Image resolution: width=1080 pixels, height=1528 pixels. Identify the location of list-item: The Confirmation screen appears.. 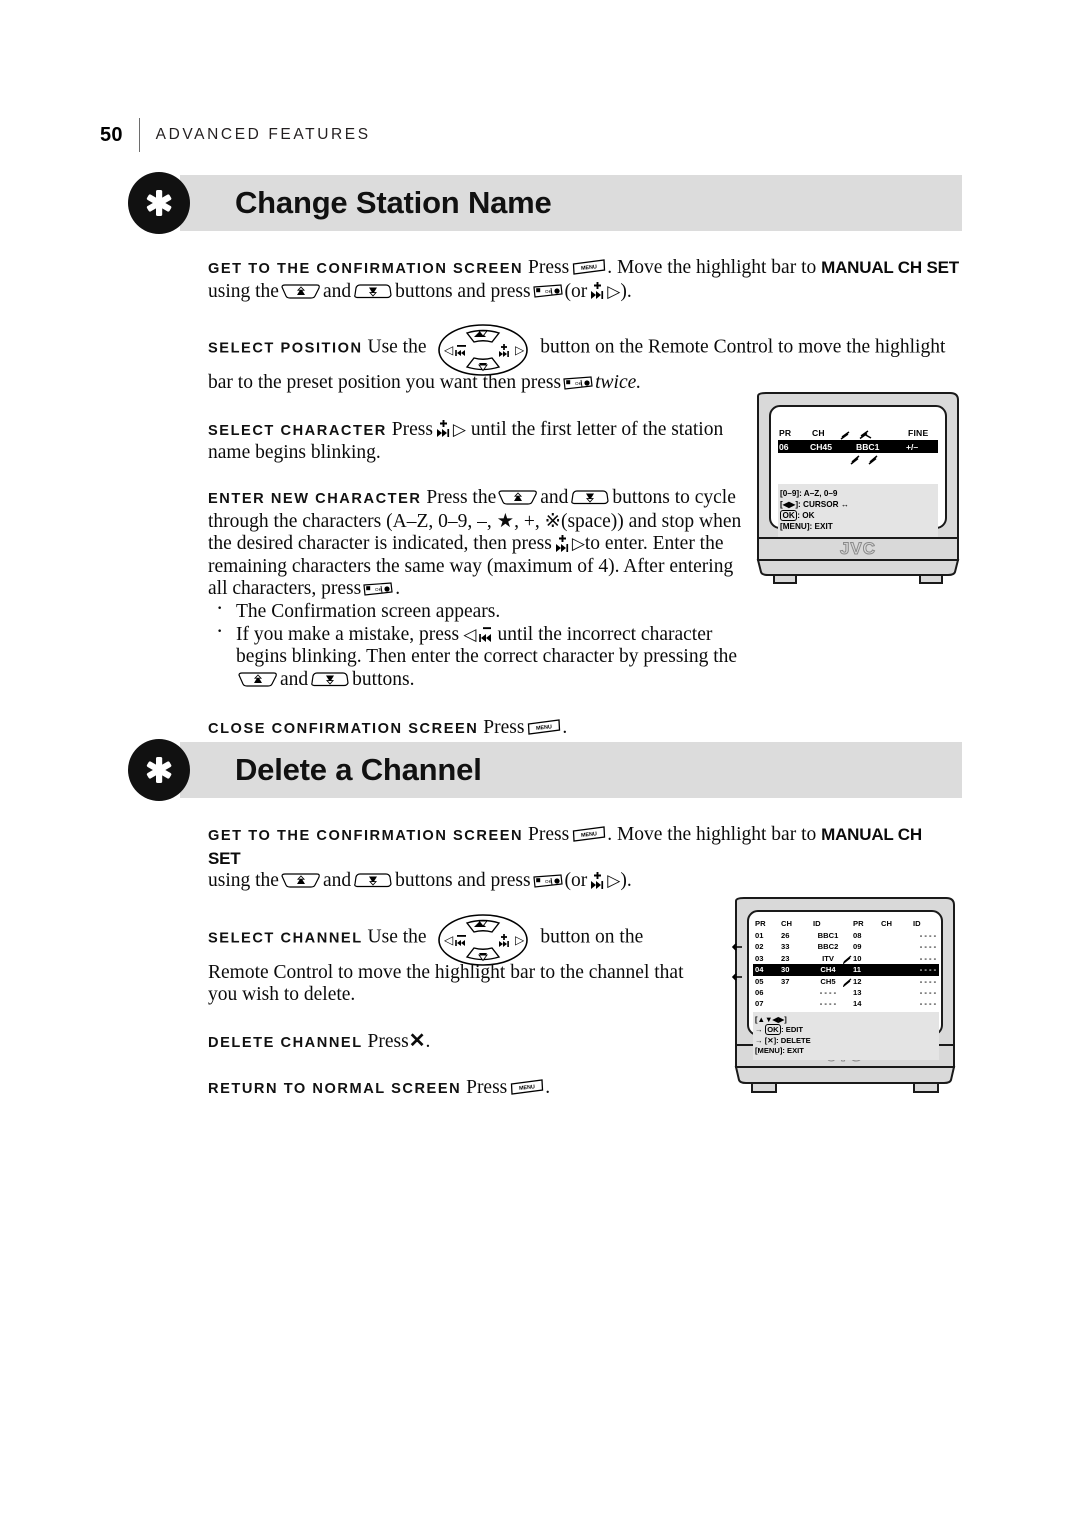
(480, 610).